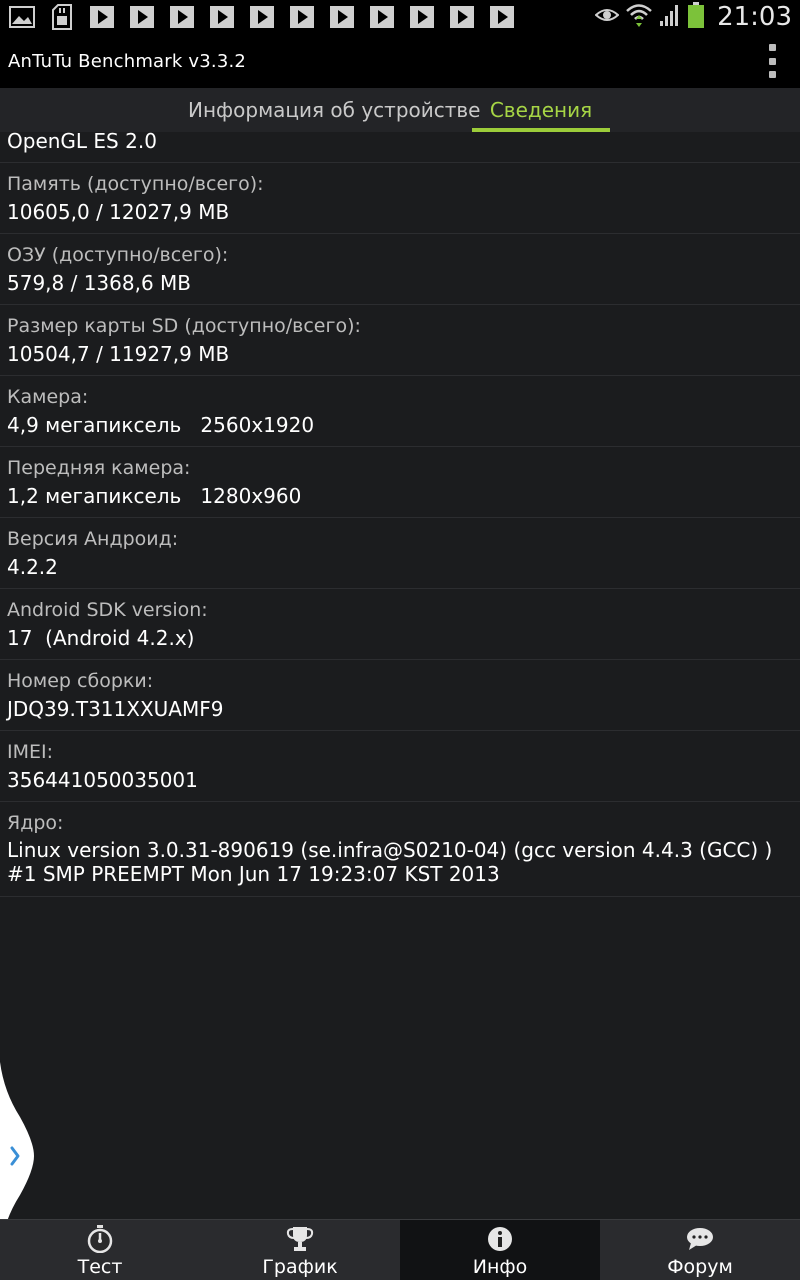 The height and width of the screenshot is (1280, 800). Describe the element at coordinates (118, 354) in the screenshot. I see `item-value: 10504,7 / 11927,9 MB` at that location.